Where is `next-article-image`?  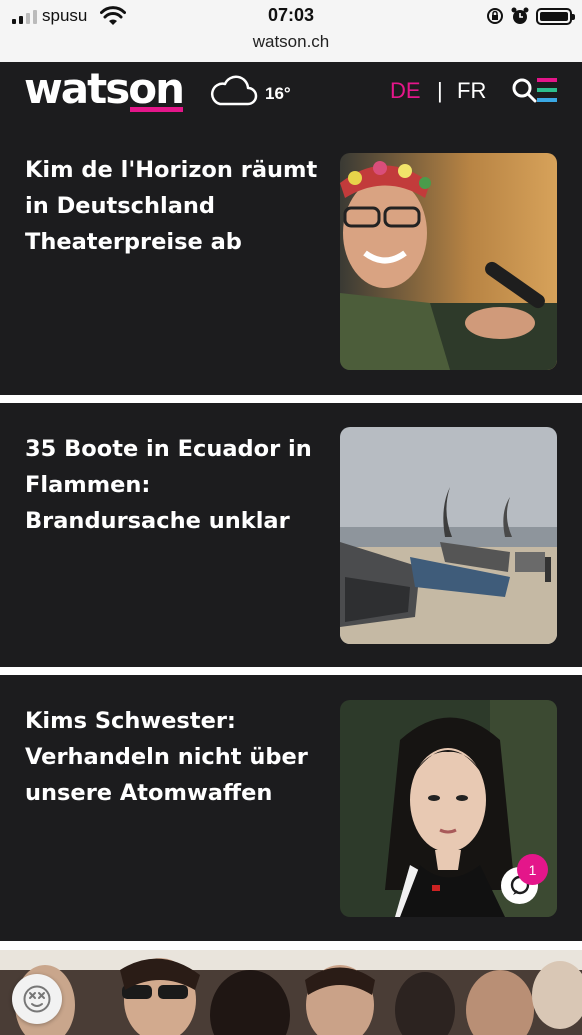 next-article-image is located at coordinates (291, 992).